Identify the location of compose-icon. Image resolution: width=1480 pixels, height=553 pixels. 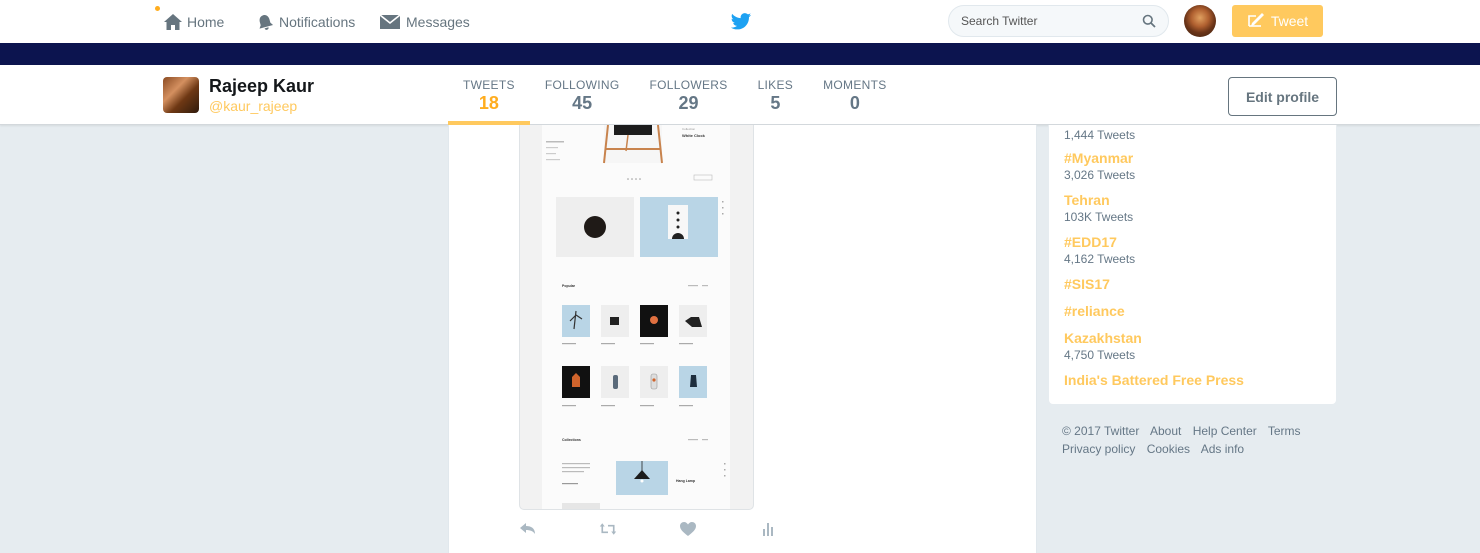
(1256, 21).